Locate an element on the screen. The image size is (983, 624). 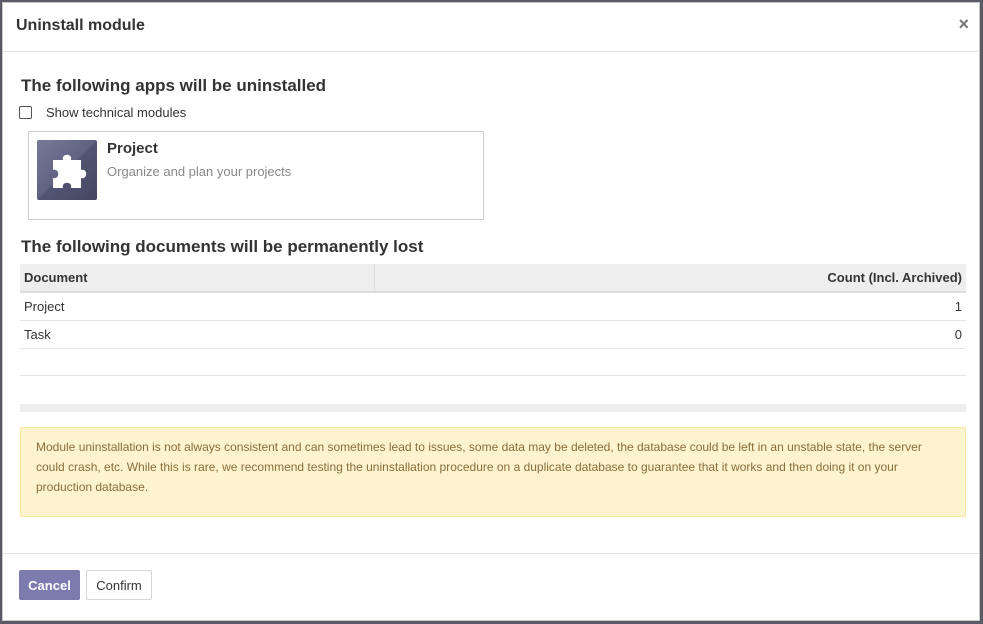
close-icon: × is located at coordinates (963, 24).